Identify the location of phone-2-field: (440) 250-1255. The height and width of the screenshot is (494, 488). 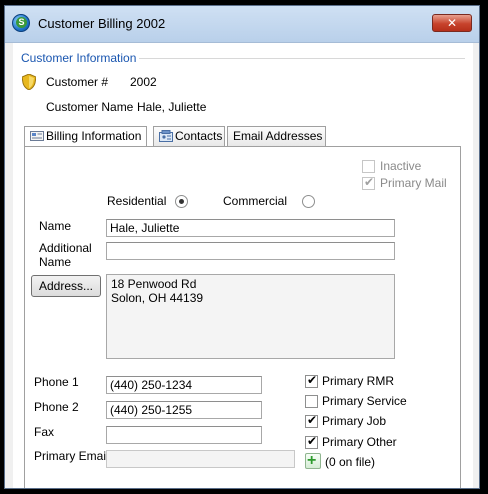
(184, 410).